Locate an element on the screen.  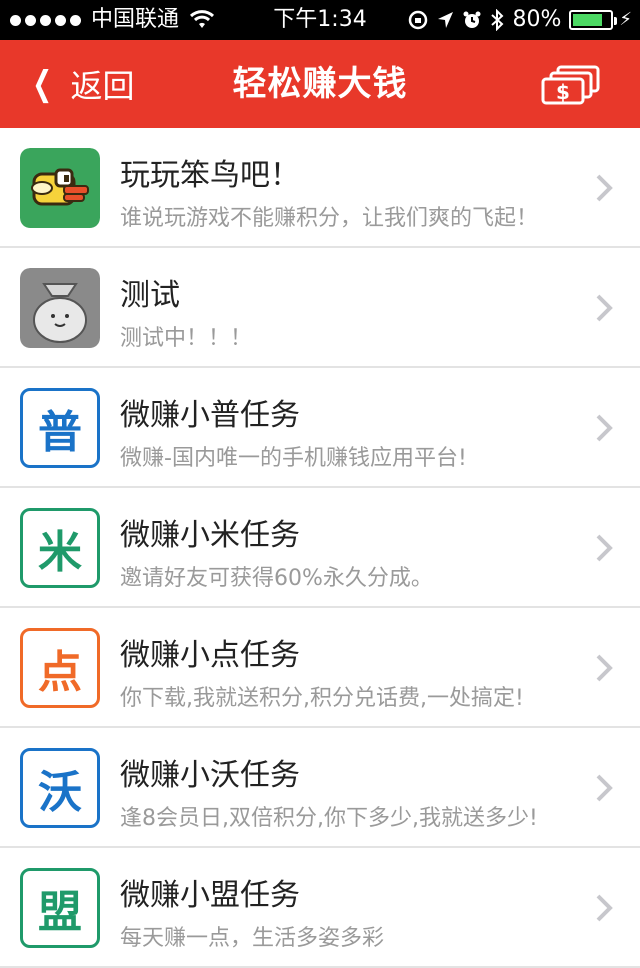
task-title: 微赚小点任务 is located at coordinates (210, 655).